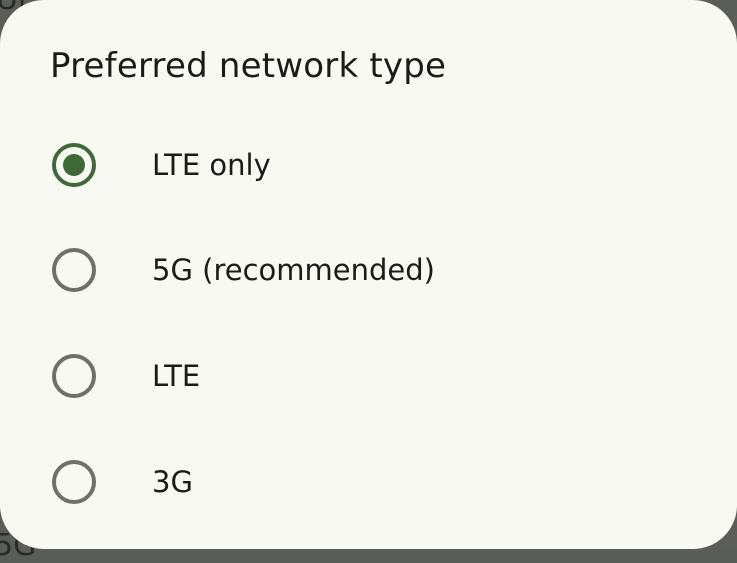 The height and width of the screenshot is (563, 737). I want to click on radio-selected-icon, so click(74, 165).